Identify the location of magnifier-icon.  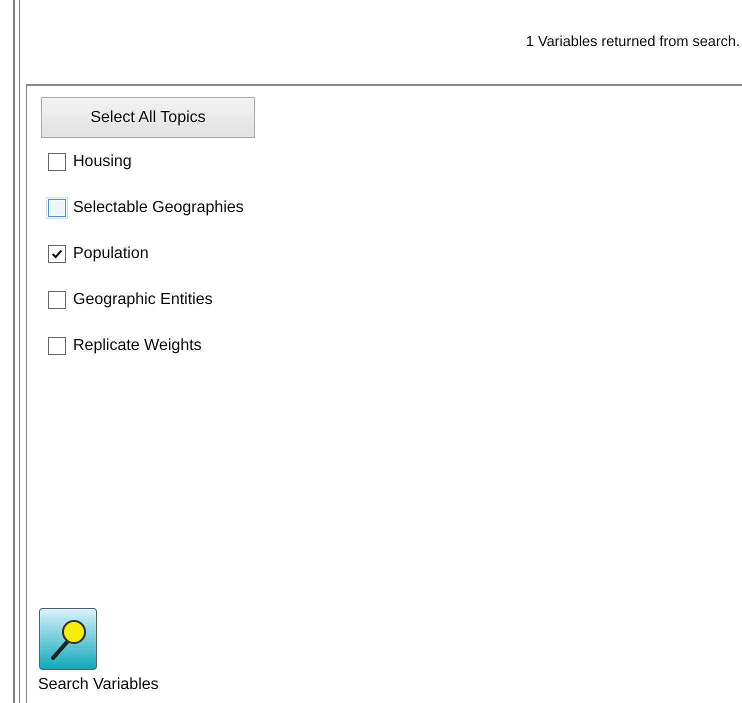
(68, 639).